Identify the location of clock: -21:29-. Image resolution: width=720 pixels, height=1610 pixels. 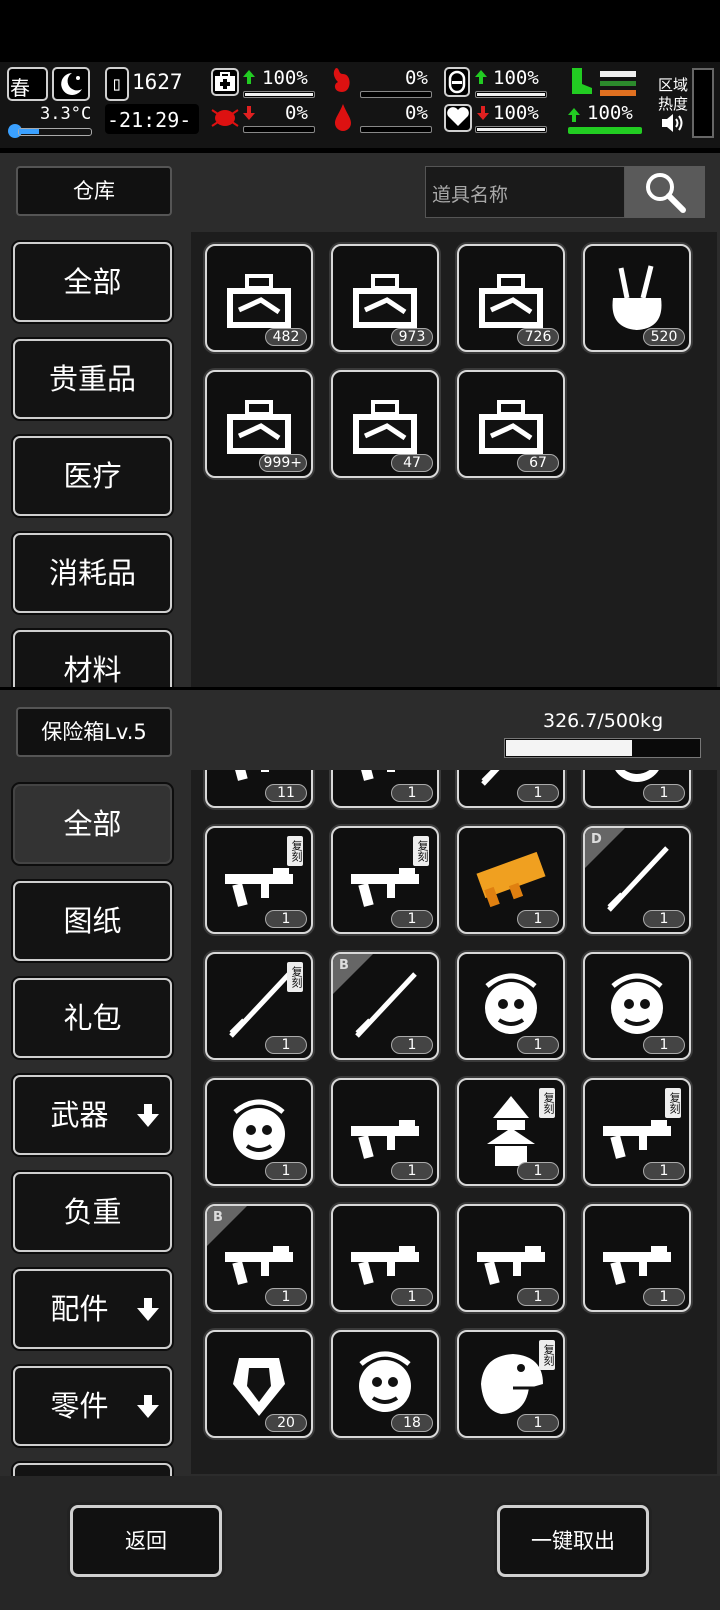
(152, 119).